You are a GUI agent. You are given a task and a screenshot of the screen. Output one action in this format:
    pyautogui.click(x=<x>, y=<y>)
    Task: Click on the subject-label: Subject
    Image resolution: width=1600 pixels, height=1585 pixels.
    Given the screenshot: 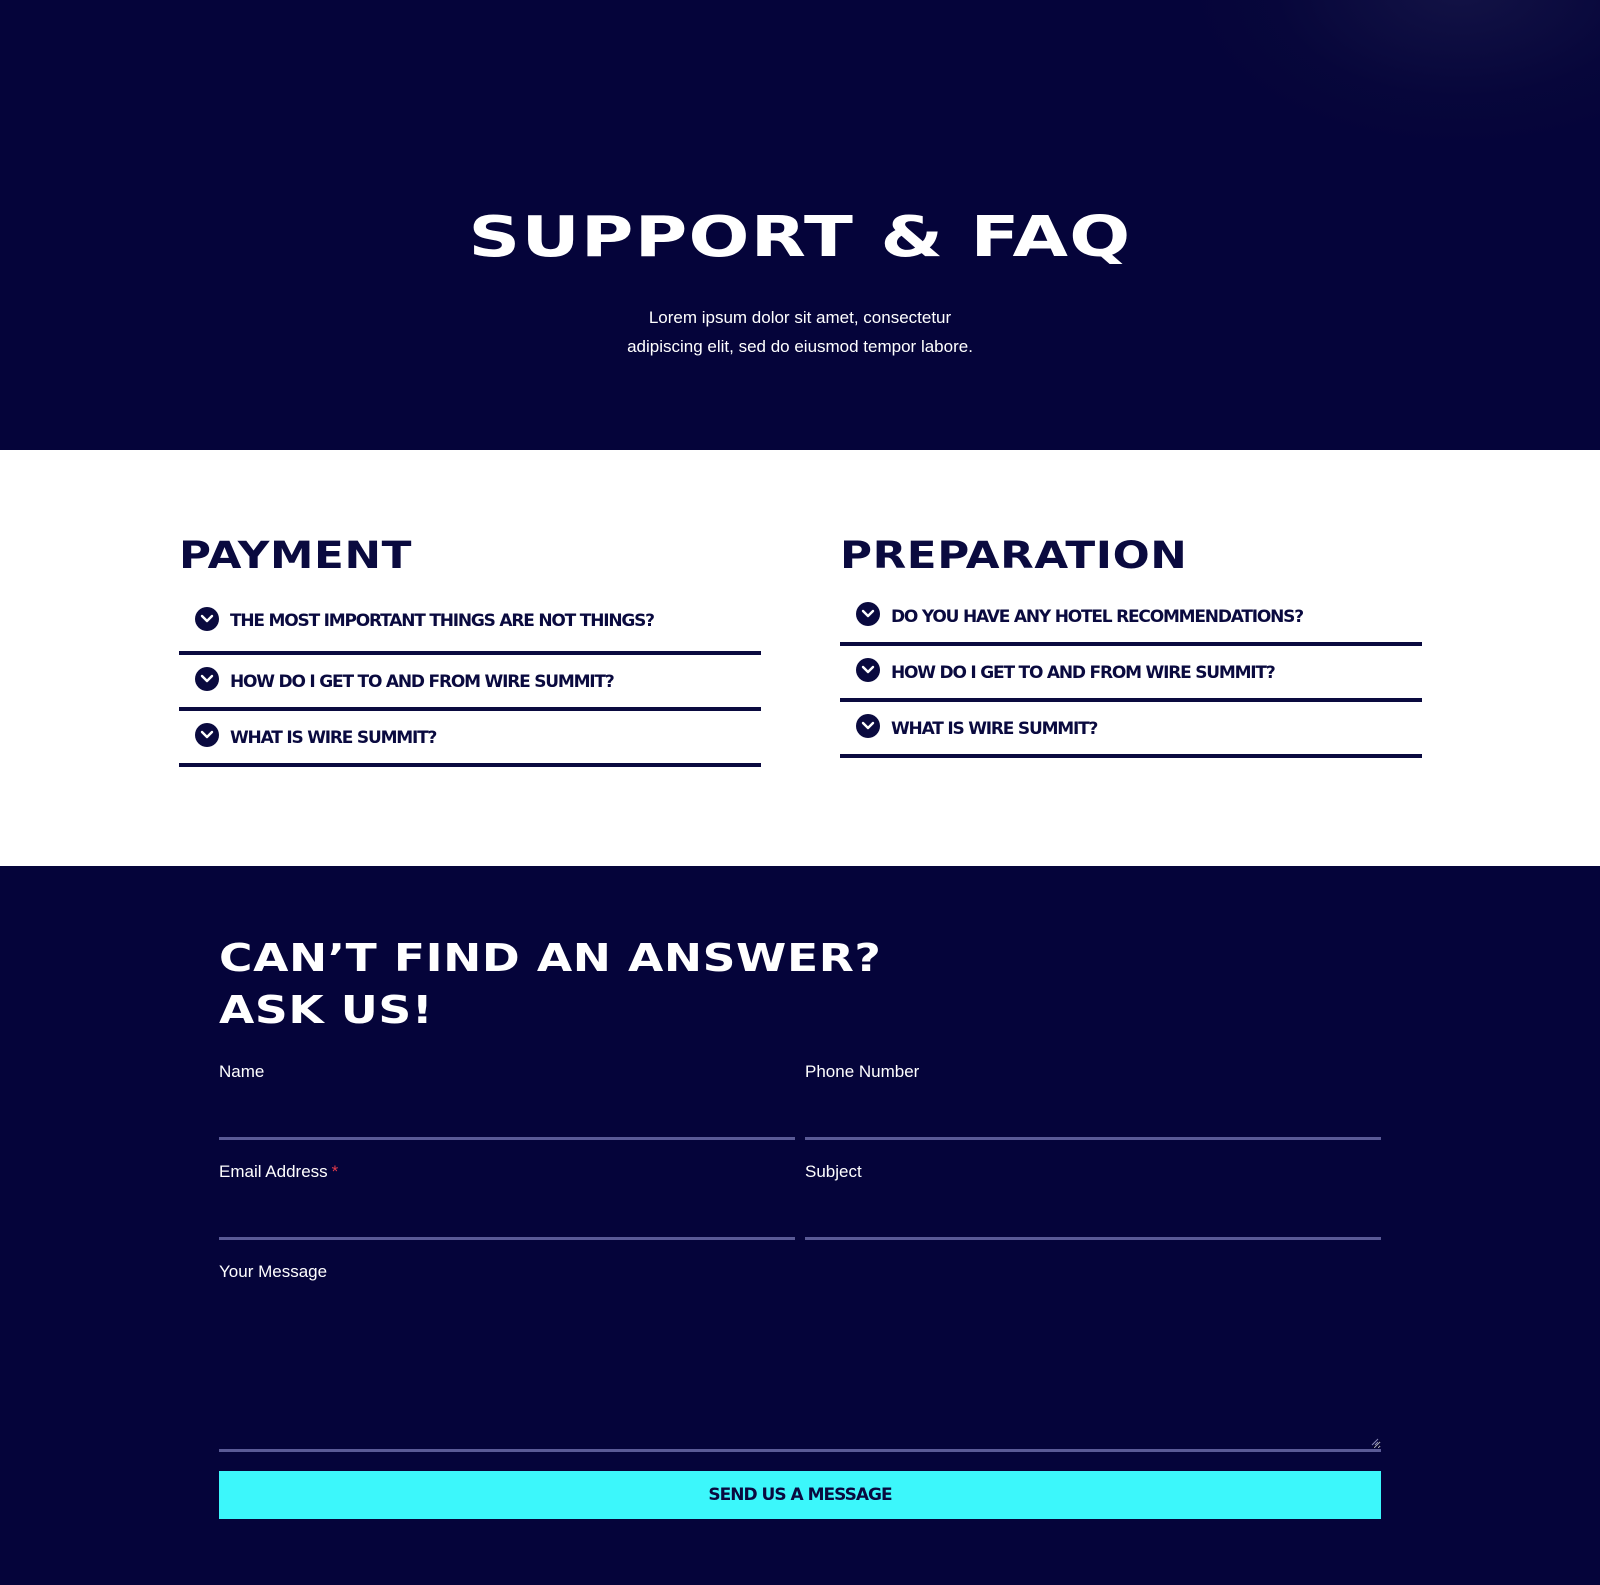 What is the action you would take?
    pyautogui.click(x=833, y=1171)
    